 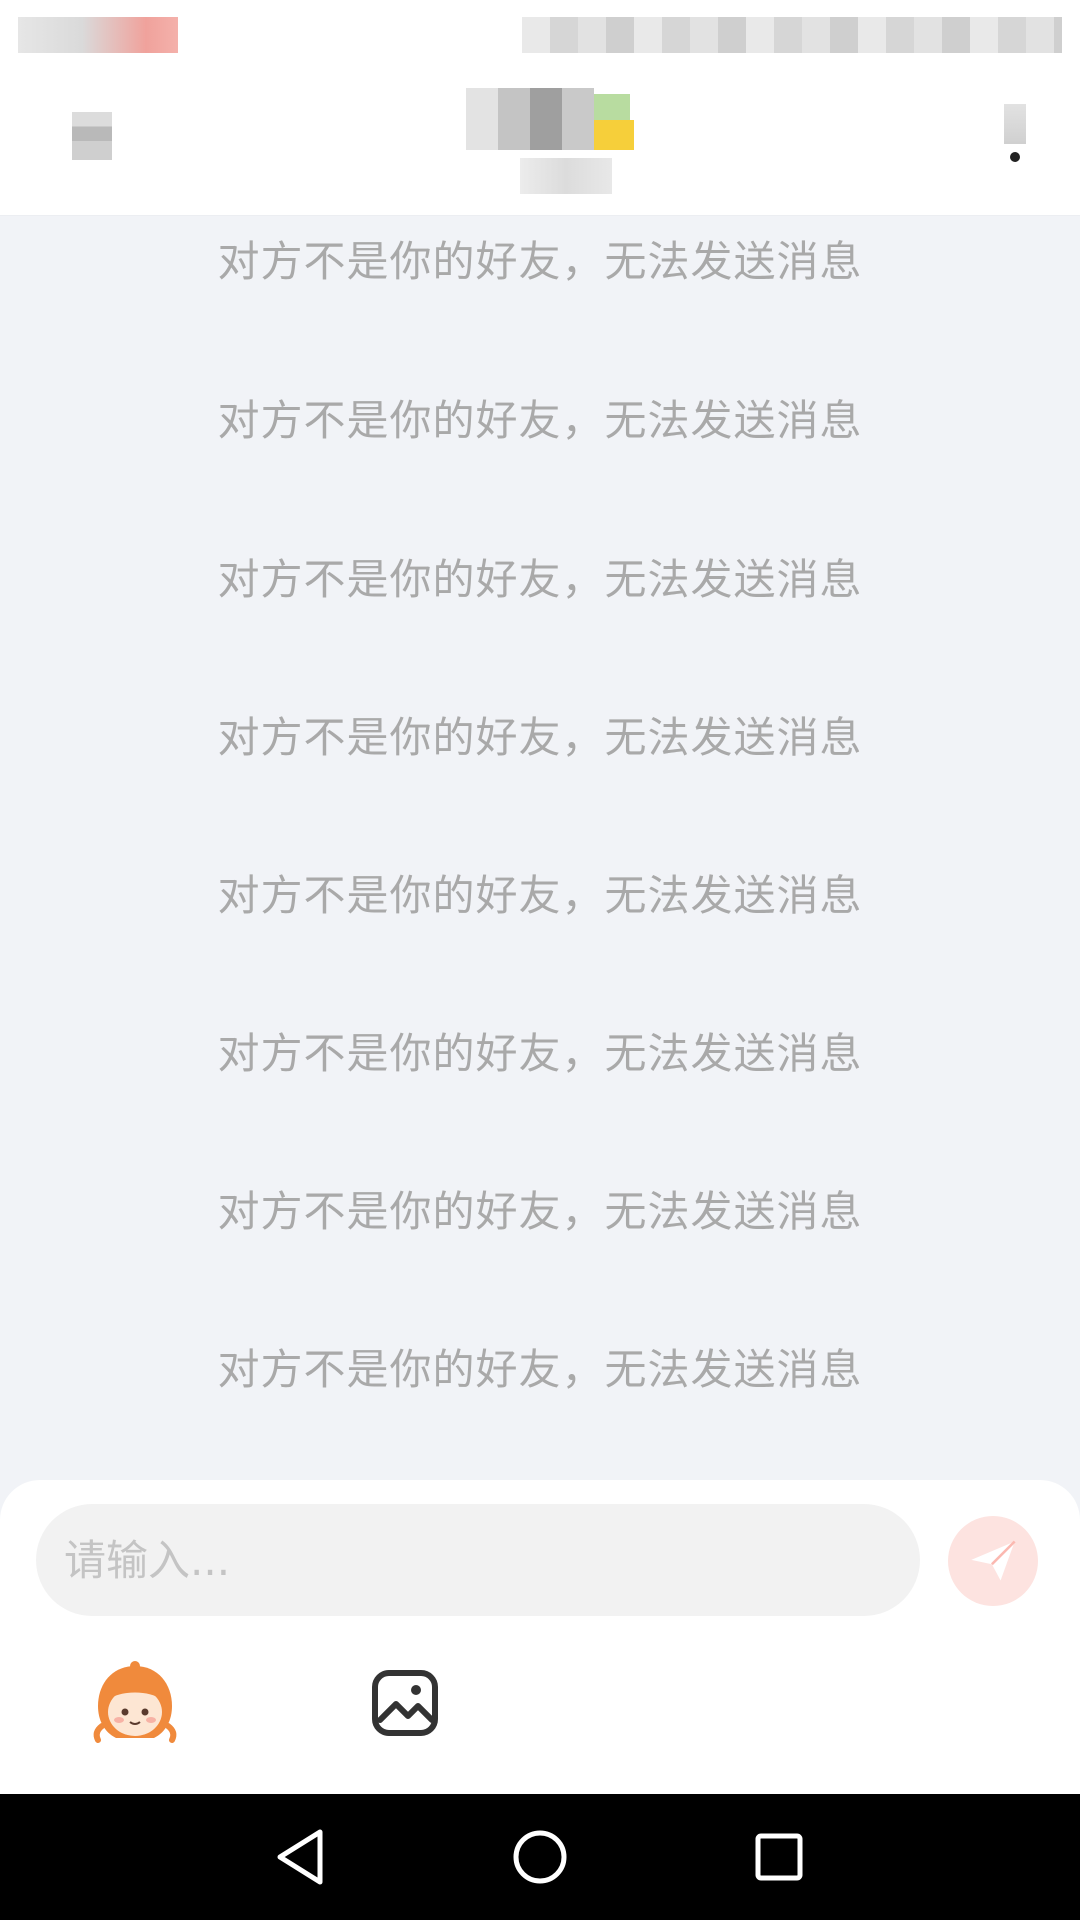 I want to click on send-button, so click(x=993, y=1561).